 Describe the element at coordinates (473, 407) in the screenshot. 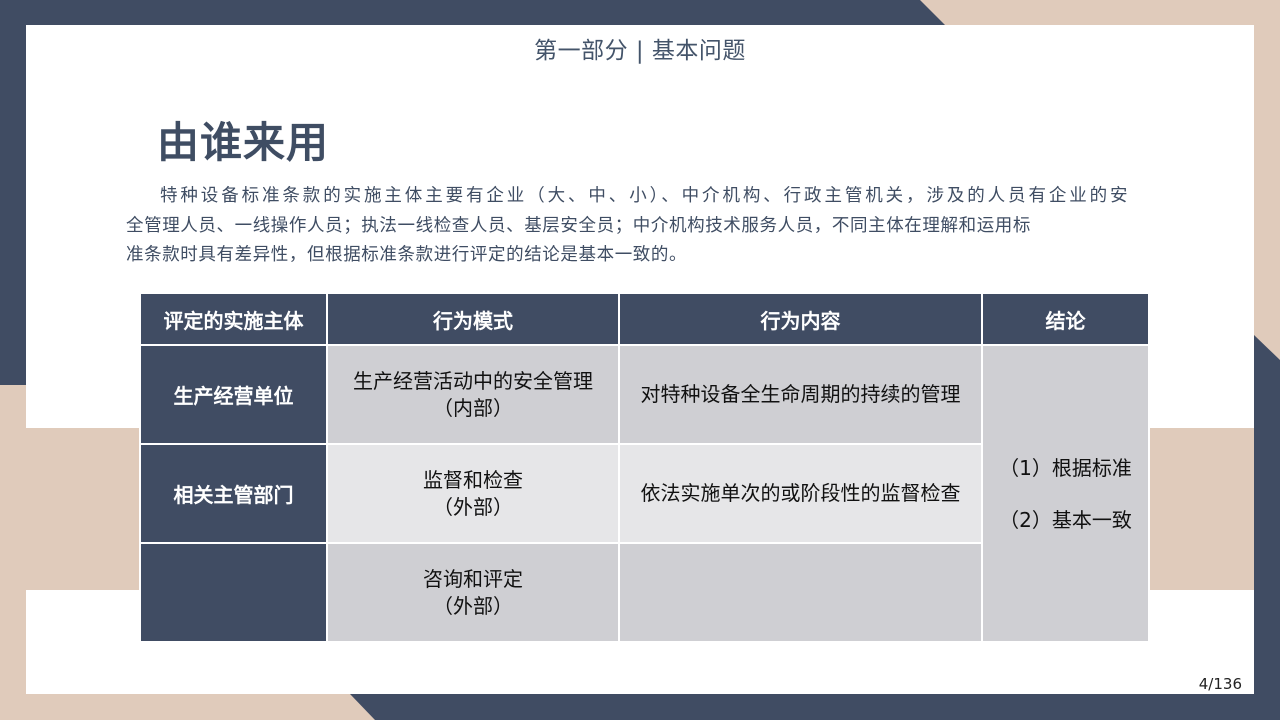

I see `mode-scope: （内部）` at that location.